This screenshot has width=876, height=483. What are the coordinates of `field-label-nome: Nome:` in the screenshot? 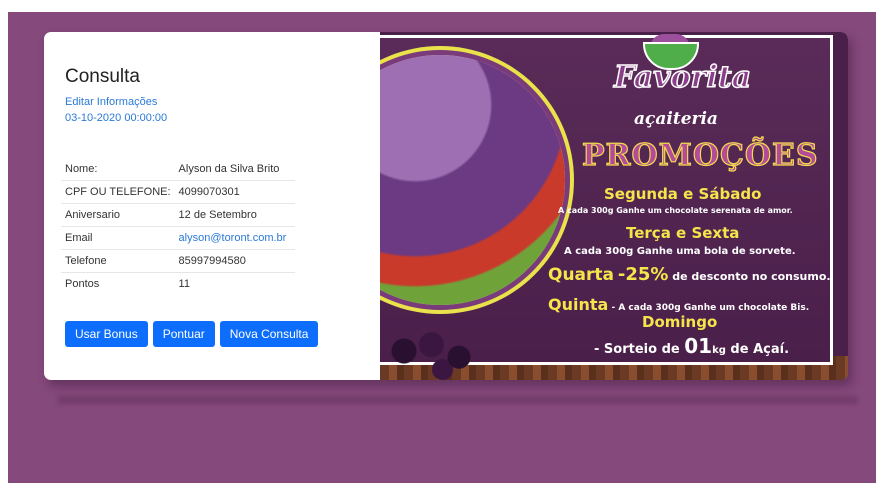 It's located at (118, 169).